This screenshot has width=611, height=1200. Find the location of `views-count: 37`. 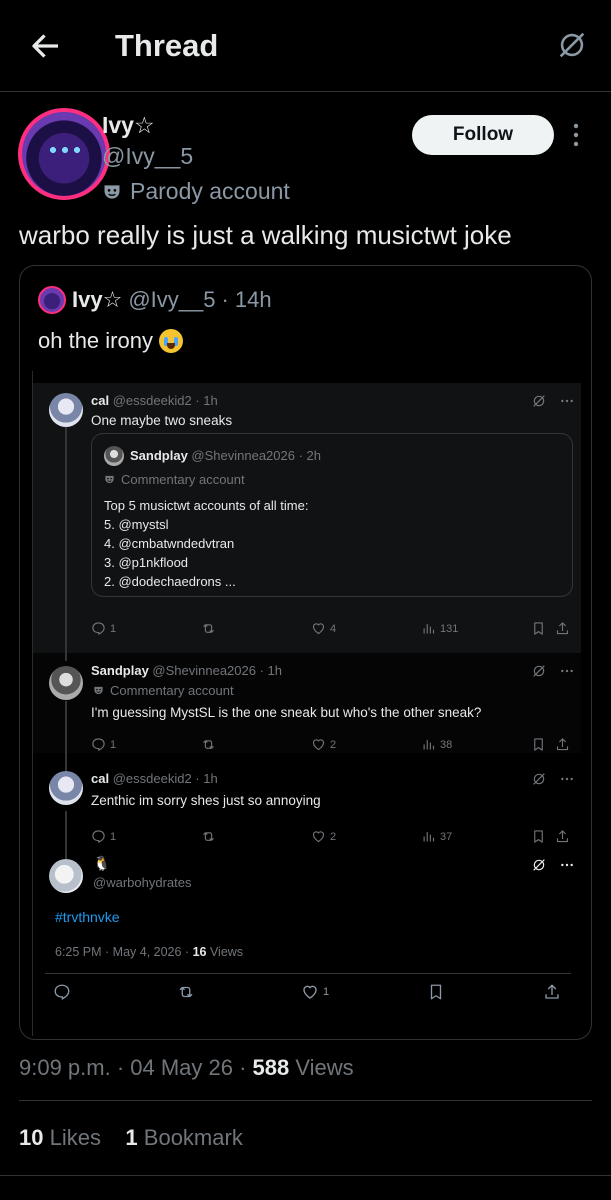

views-count: 37 is located at coordinates (446, 836).